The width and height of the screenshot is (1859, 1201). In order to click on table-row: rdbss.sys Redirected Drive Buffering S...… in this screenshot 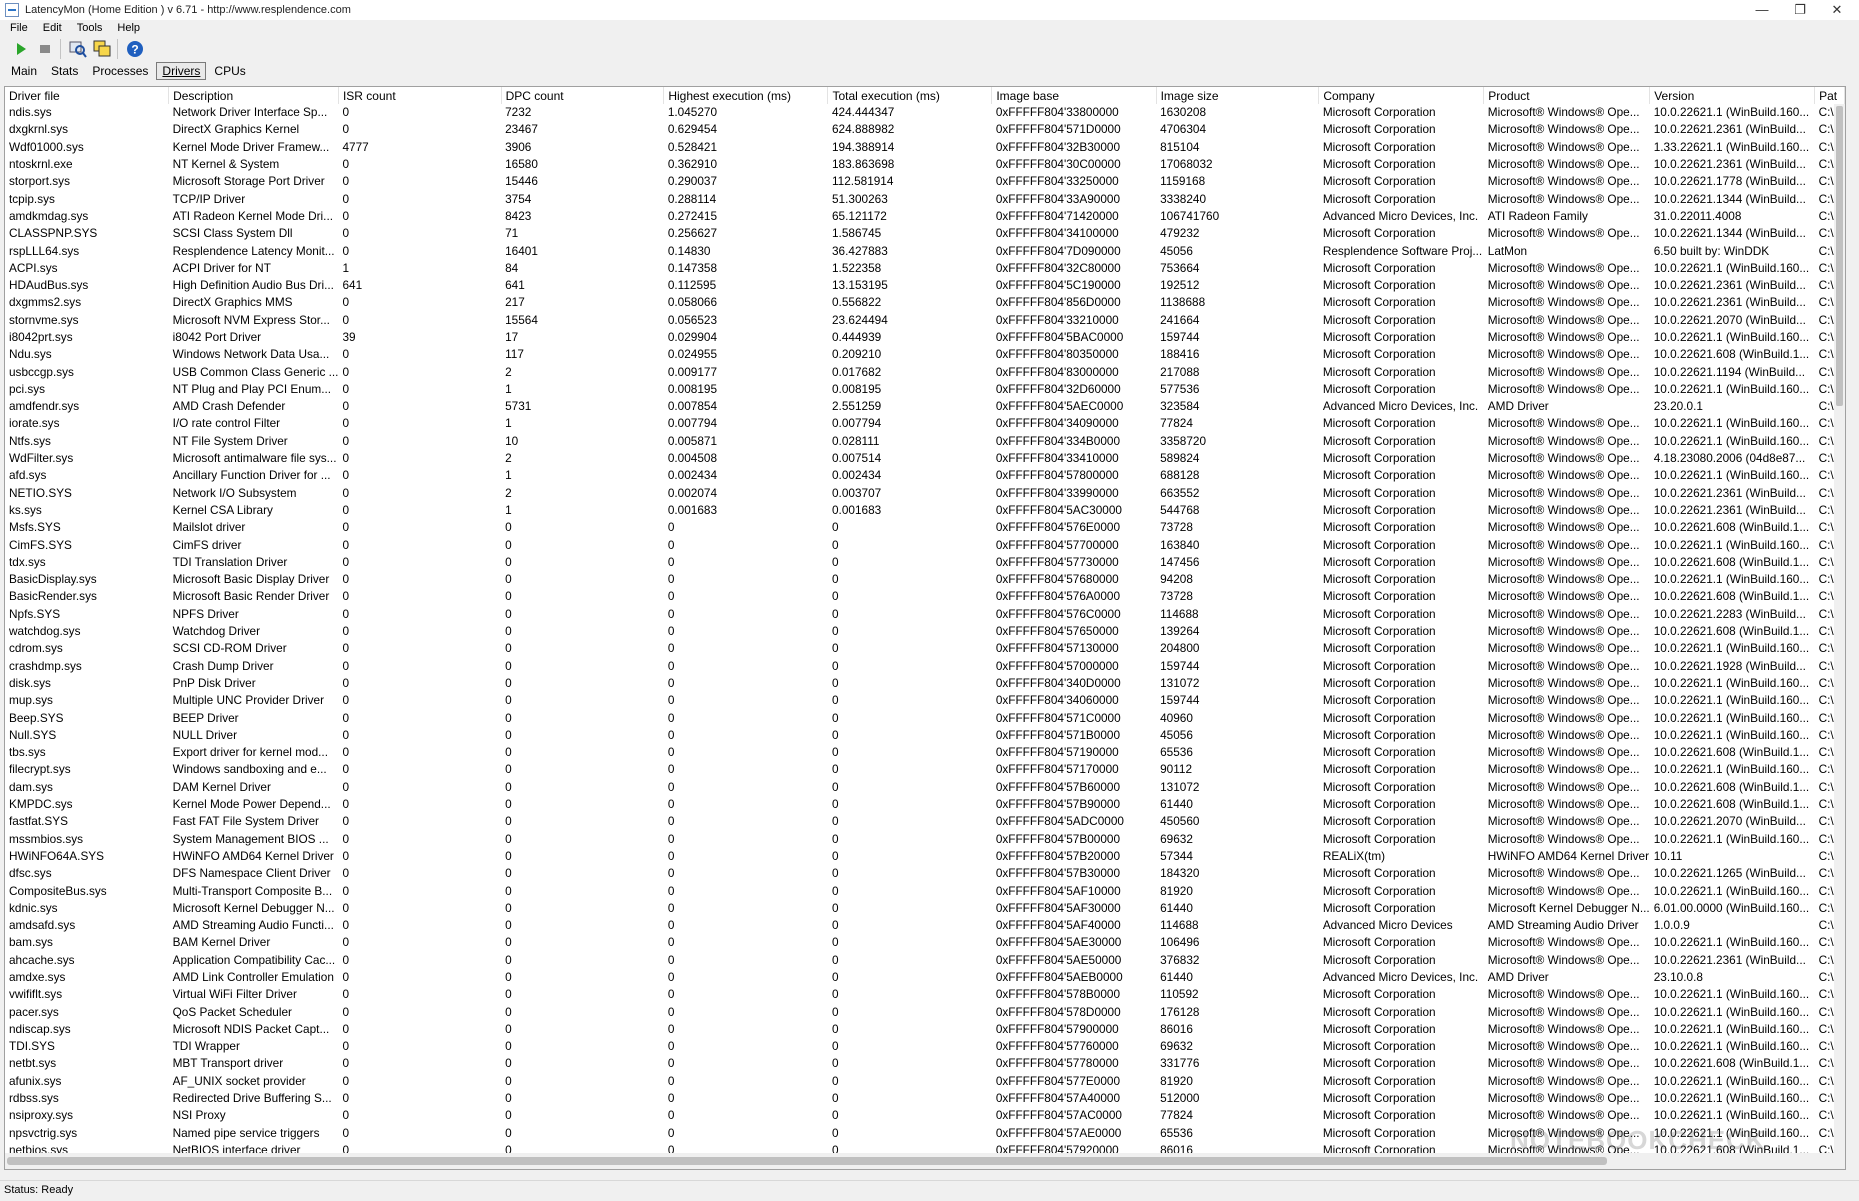, I will do `click(925, 1098)`.